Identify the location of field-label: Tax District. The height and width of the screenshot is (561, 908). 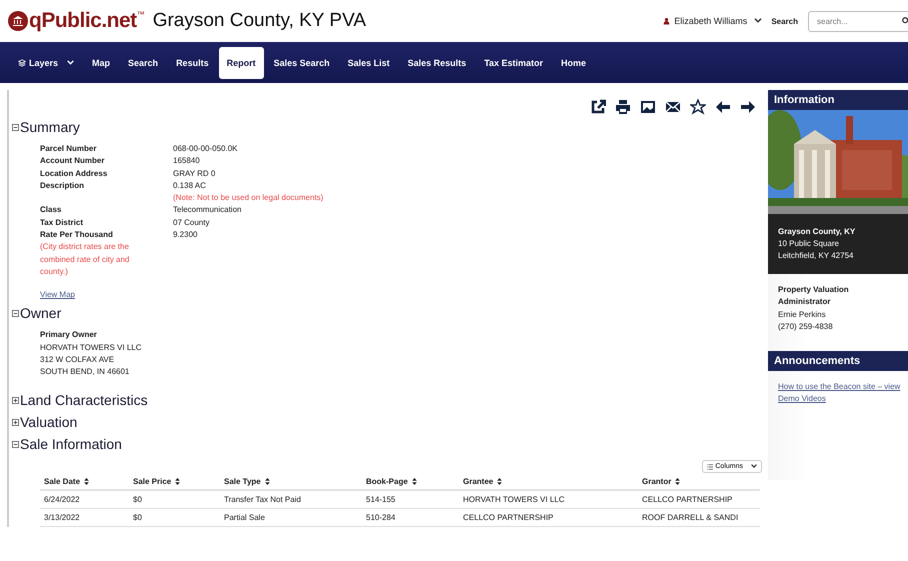
(62, 222).